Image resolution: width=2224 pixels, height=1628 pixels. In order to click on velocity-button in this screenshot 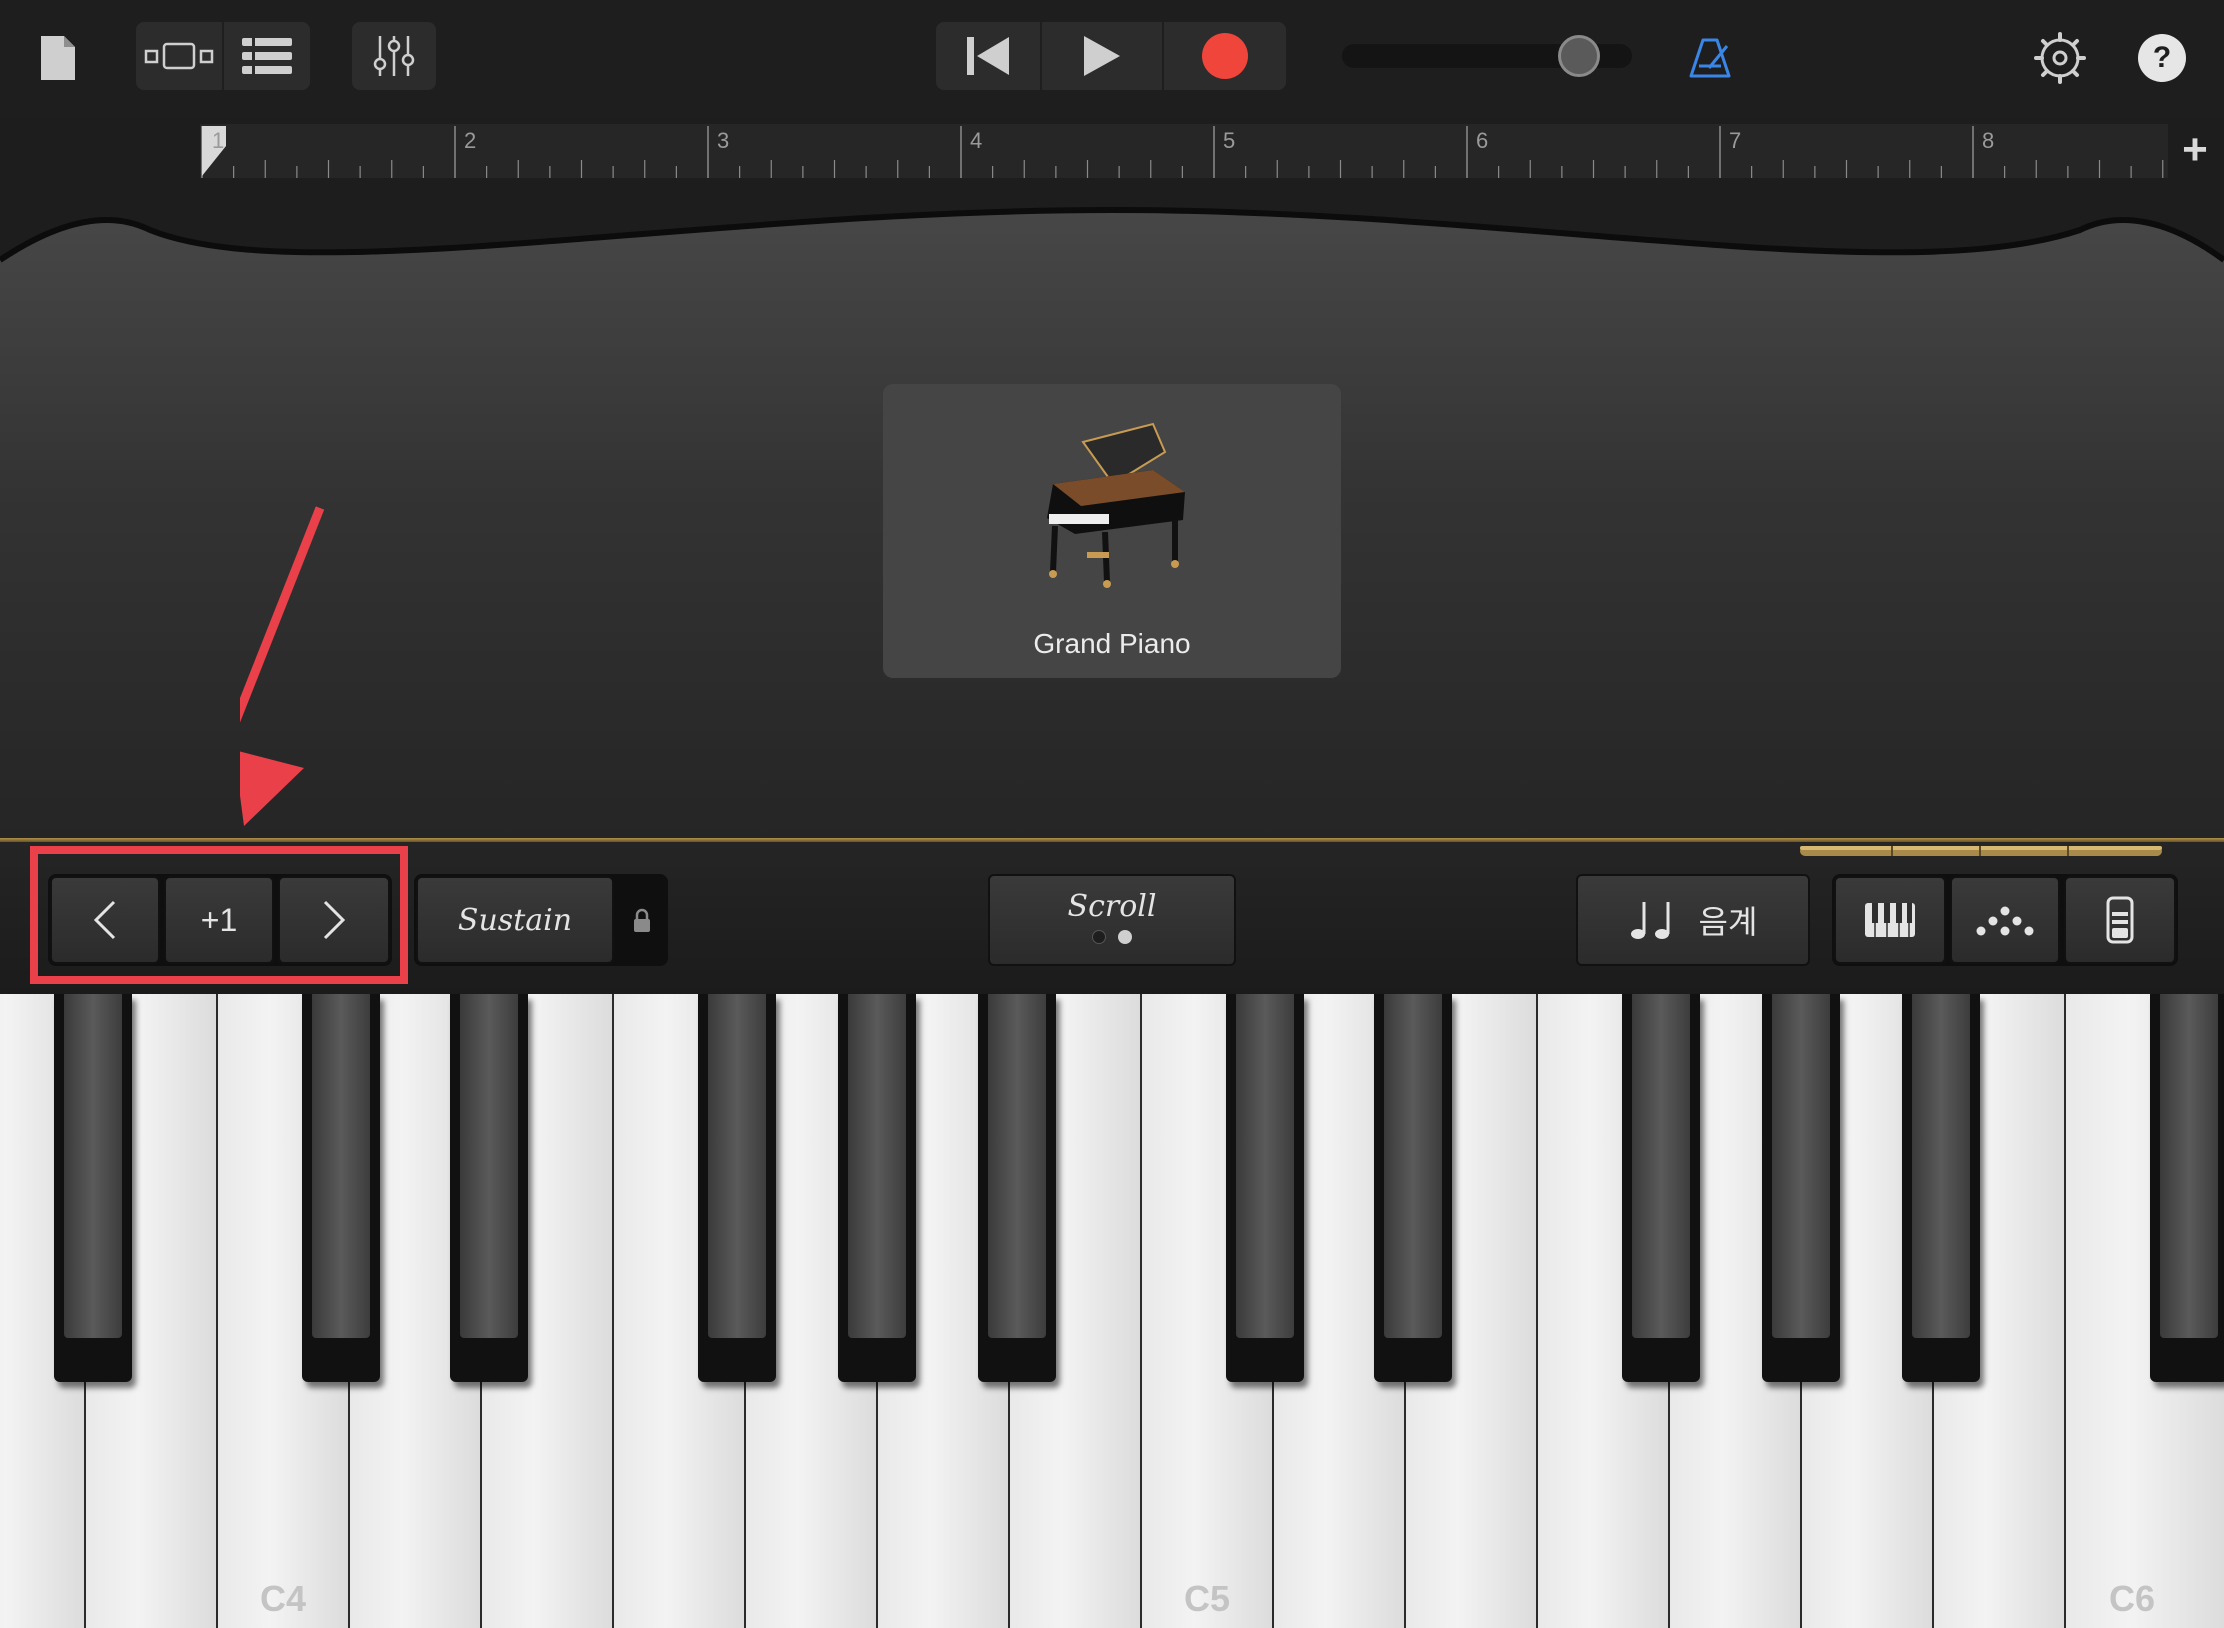, I will do `click(2120, 920)`.